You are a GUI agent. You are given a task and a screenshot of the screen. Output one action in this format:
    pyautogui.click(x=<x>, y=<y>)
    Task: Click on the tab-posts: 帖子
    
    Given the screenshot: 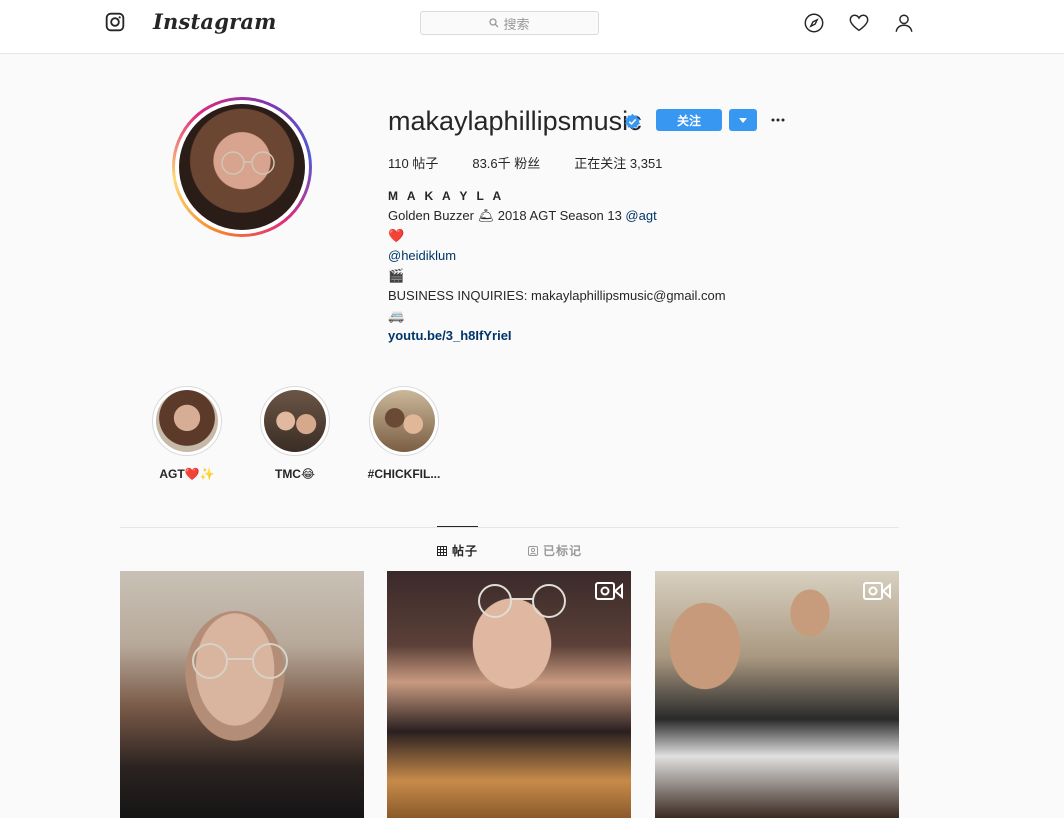 What is the action you would take?
    pyautogui.click(x=457, y=550)
    